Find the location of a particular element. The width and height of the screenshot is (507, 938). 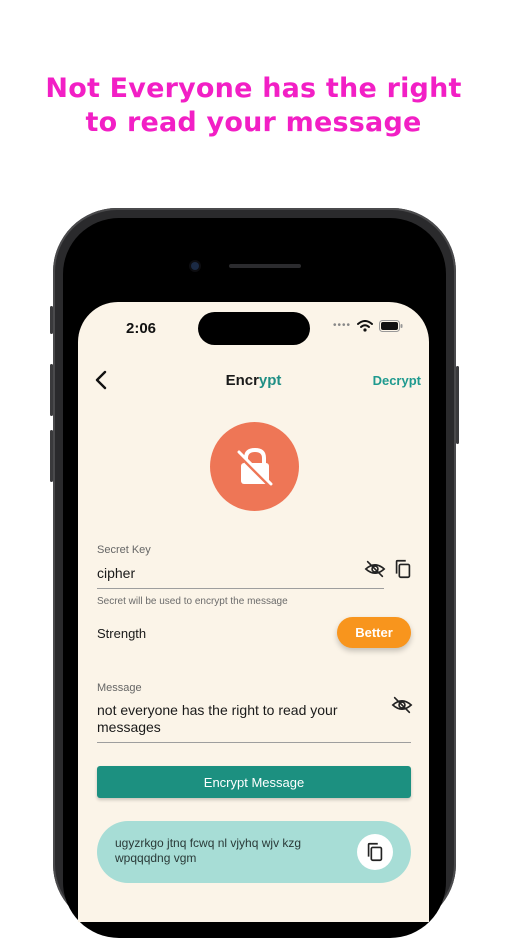

message-label: Message is located at coordinates (119, 688).